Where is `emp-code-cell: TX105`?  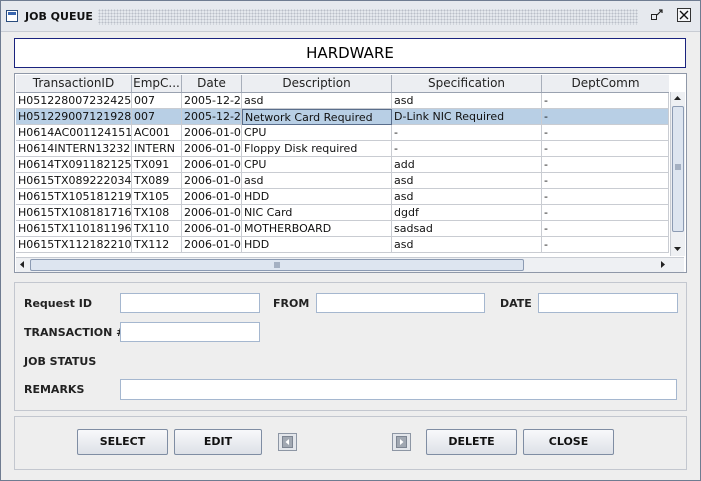
emp-code-cell: TX105 is located at coordinates (157, 197).